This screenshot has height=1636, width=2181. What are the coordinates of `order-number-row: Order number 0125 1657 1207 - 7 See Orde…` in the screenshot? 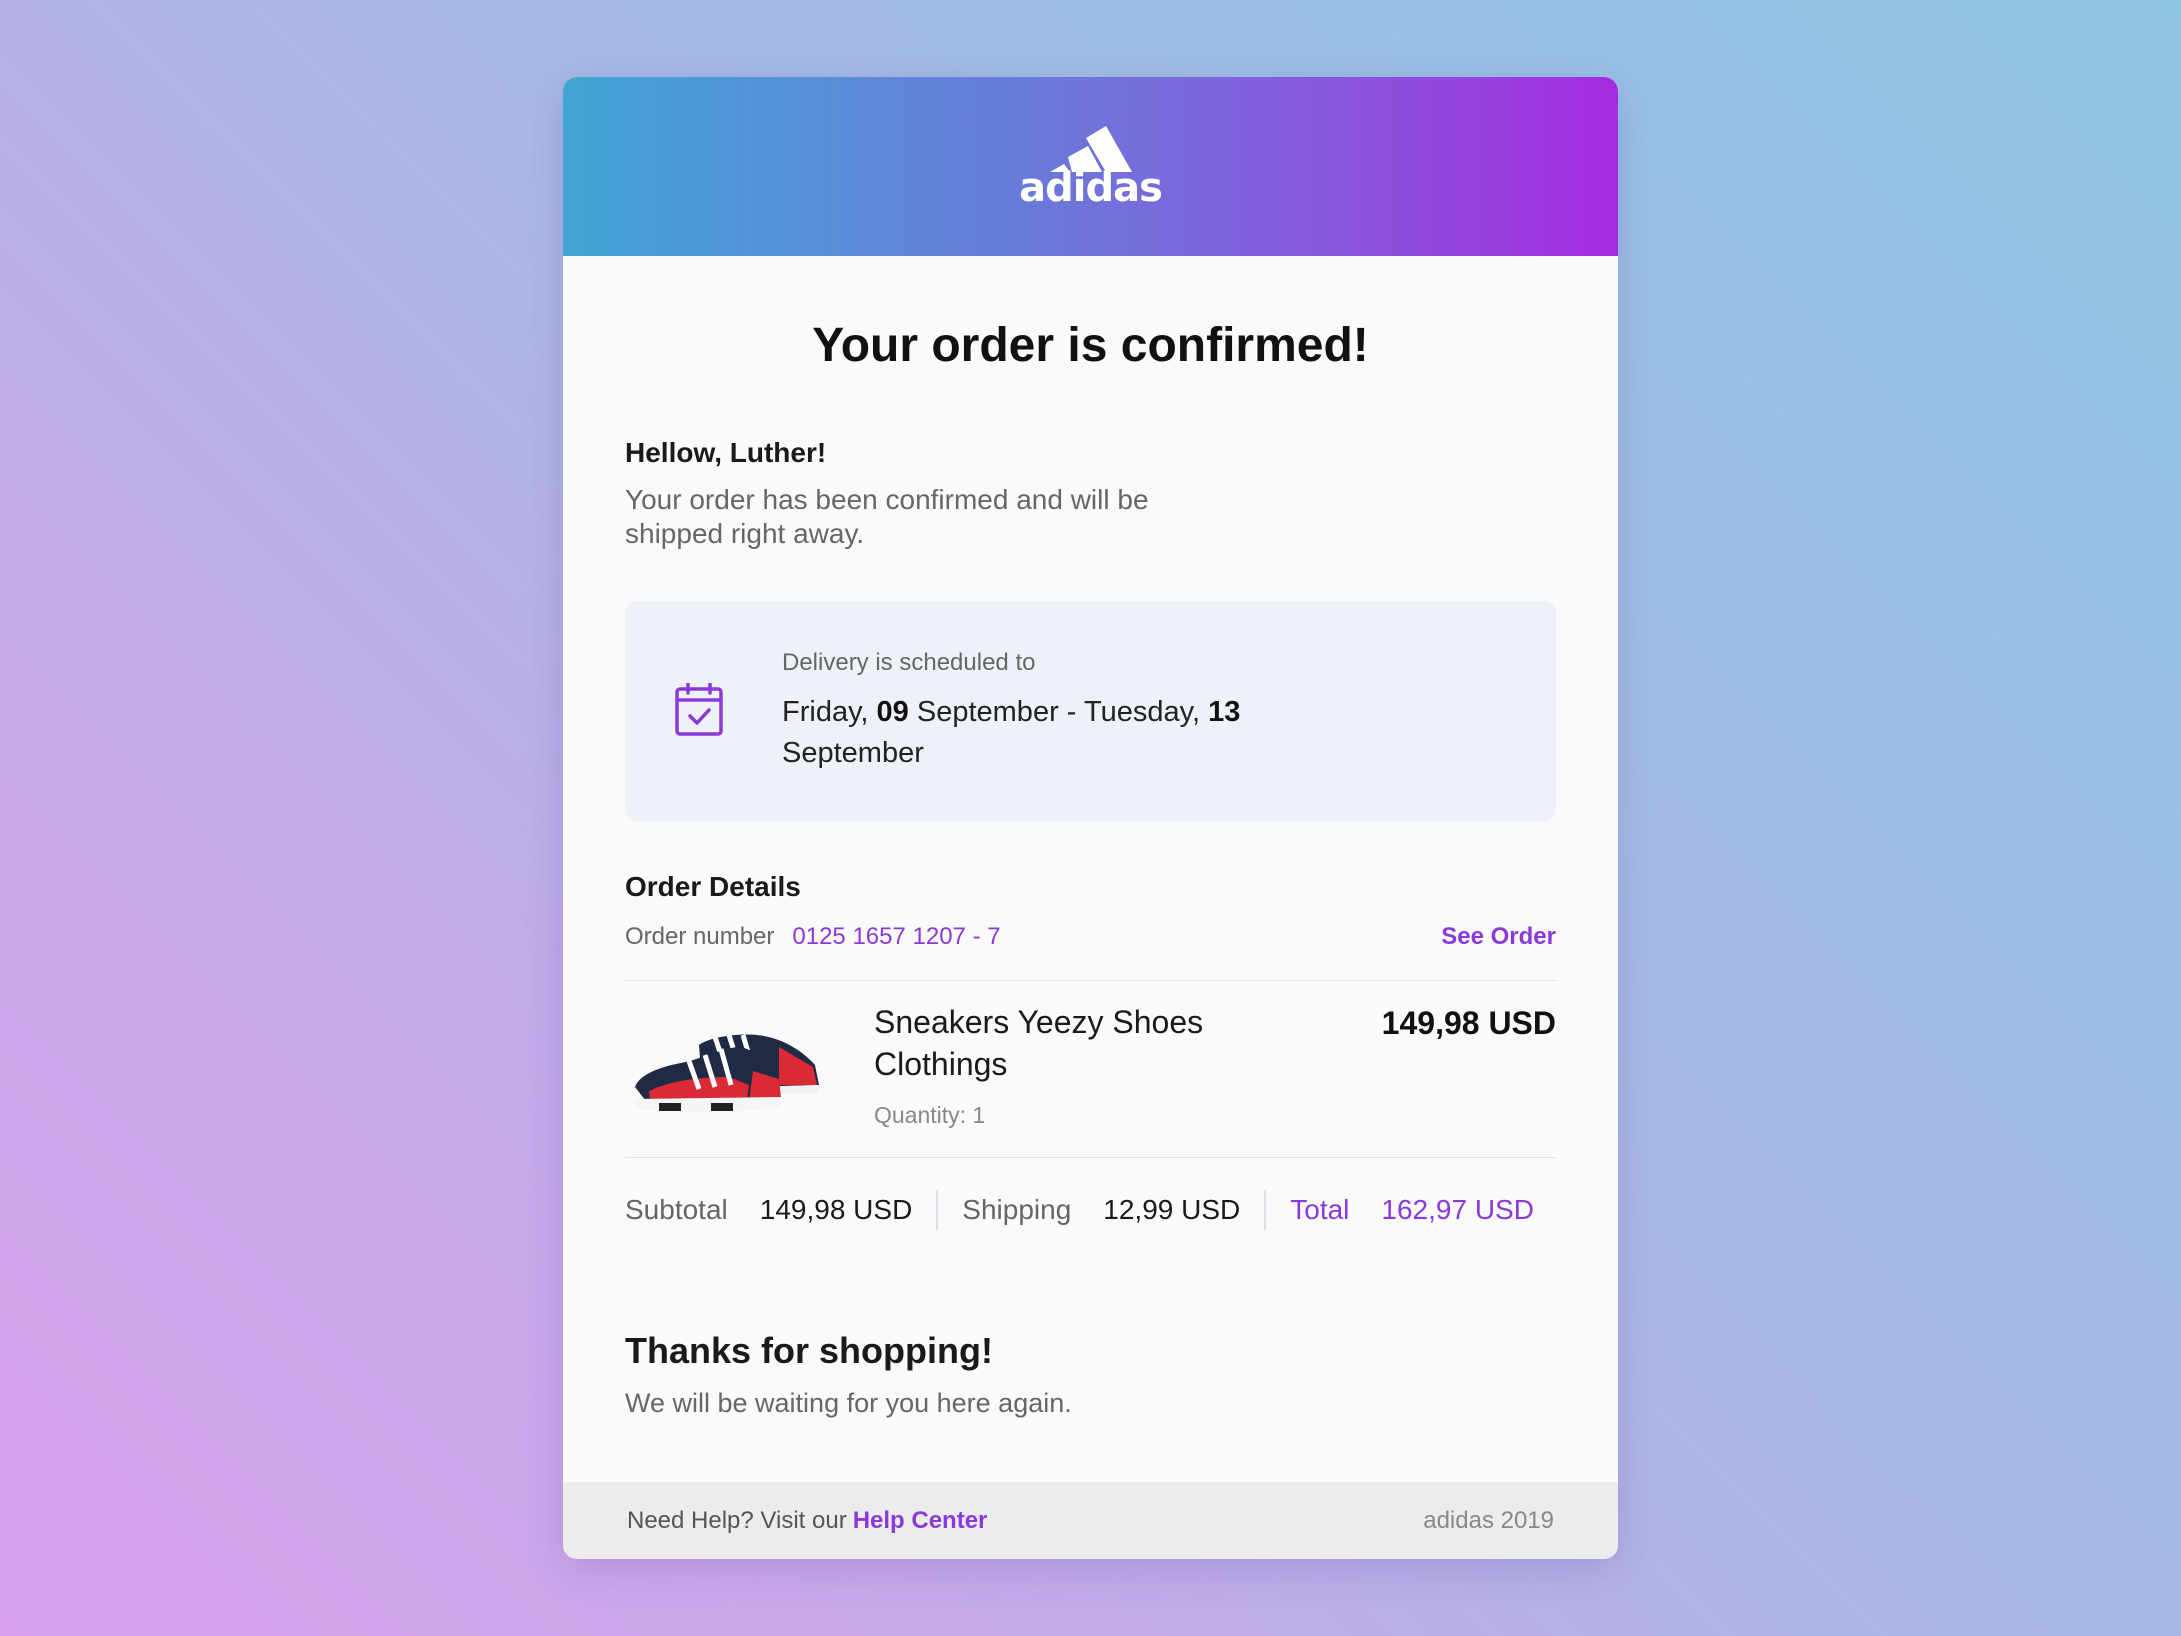 It's located at (1090, 937).